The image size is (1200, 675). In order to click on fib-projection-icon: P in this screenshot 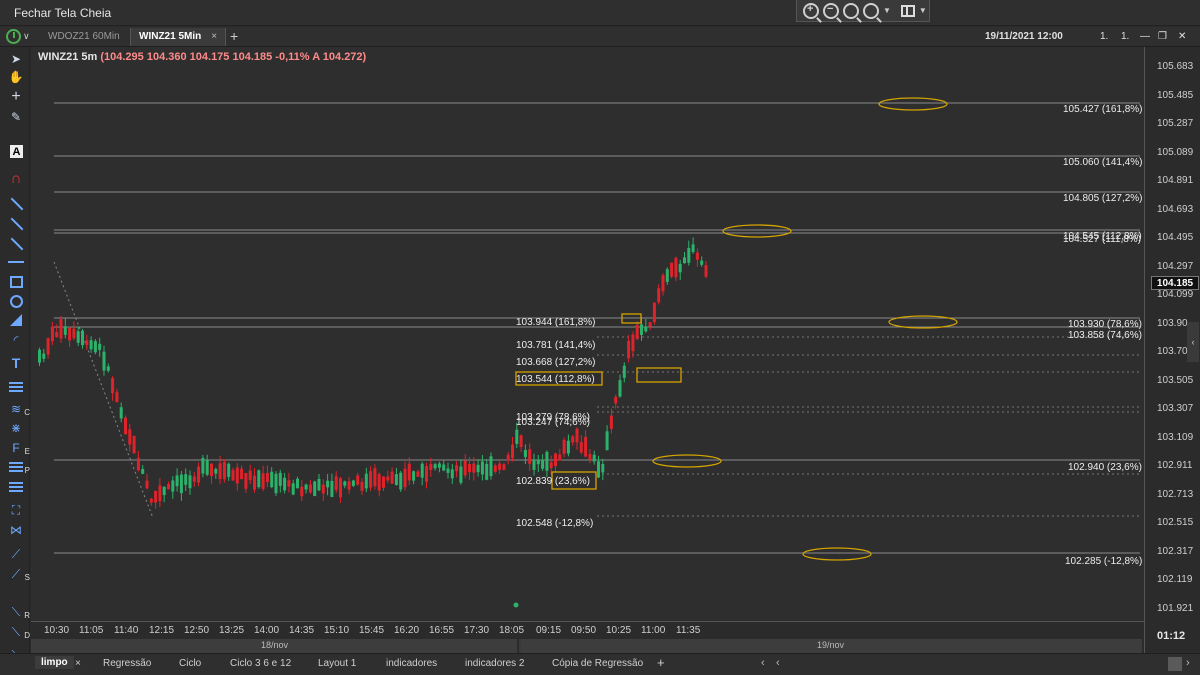, I will do `click(19, 467)`.